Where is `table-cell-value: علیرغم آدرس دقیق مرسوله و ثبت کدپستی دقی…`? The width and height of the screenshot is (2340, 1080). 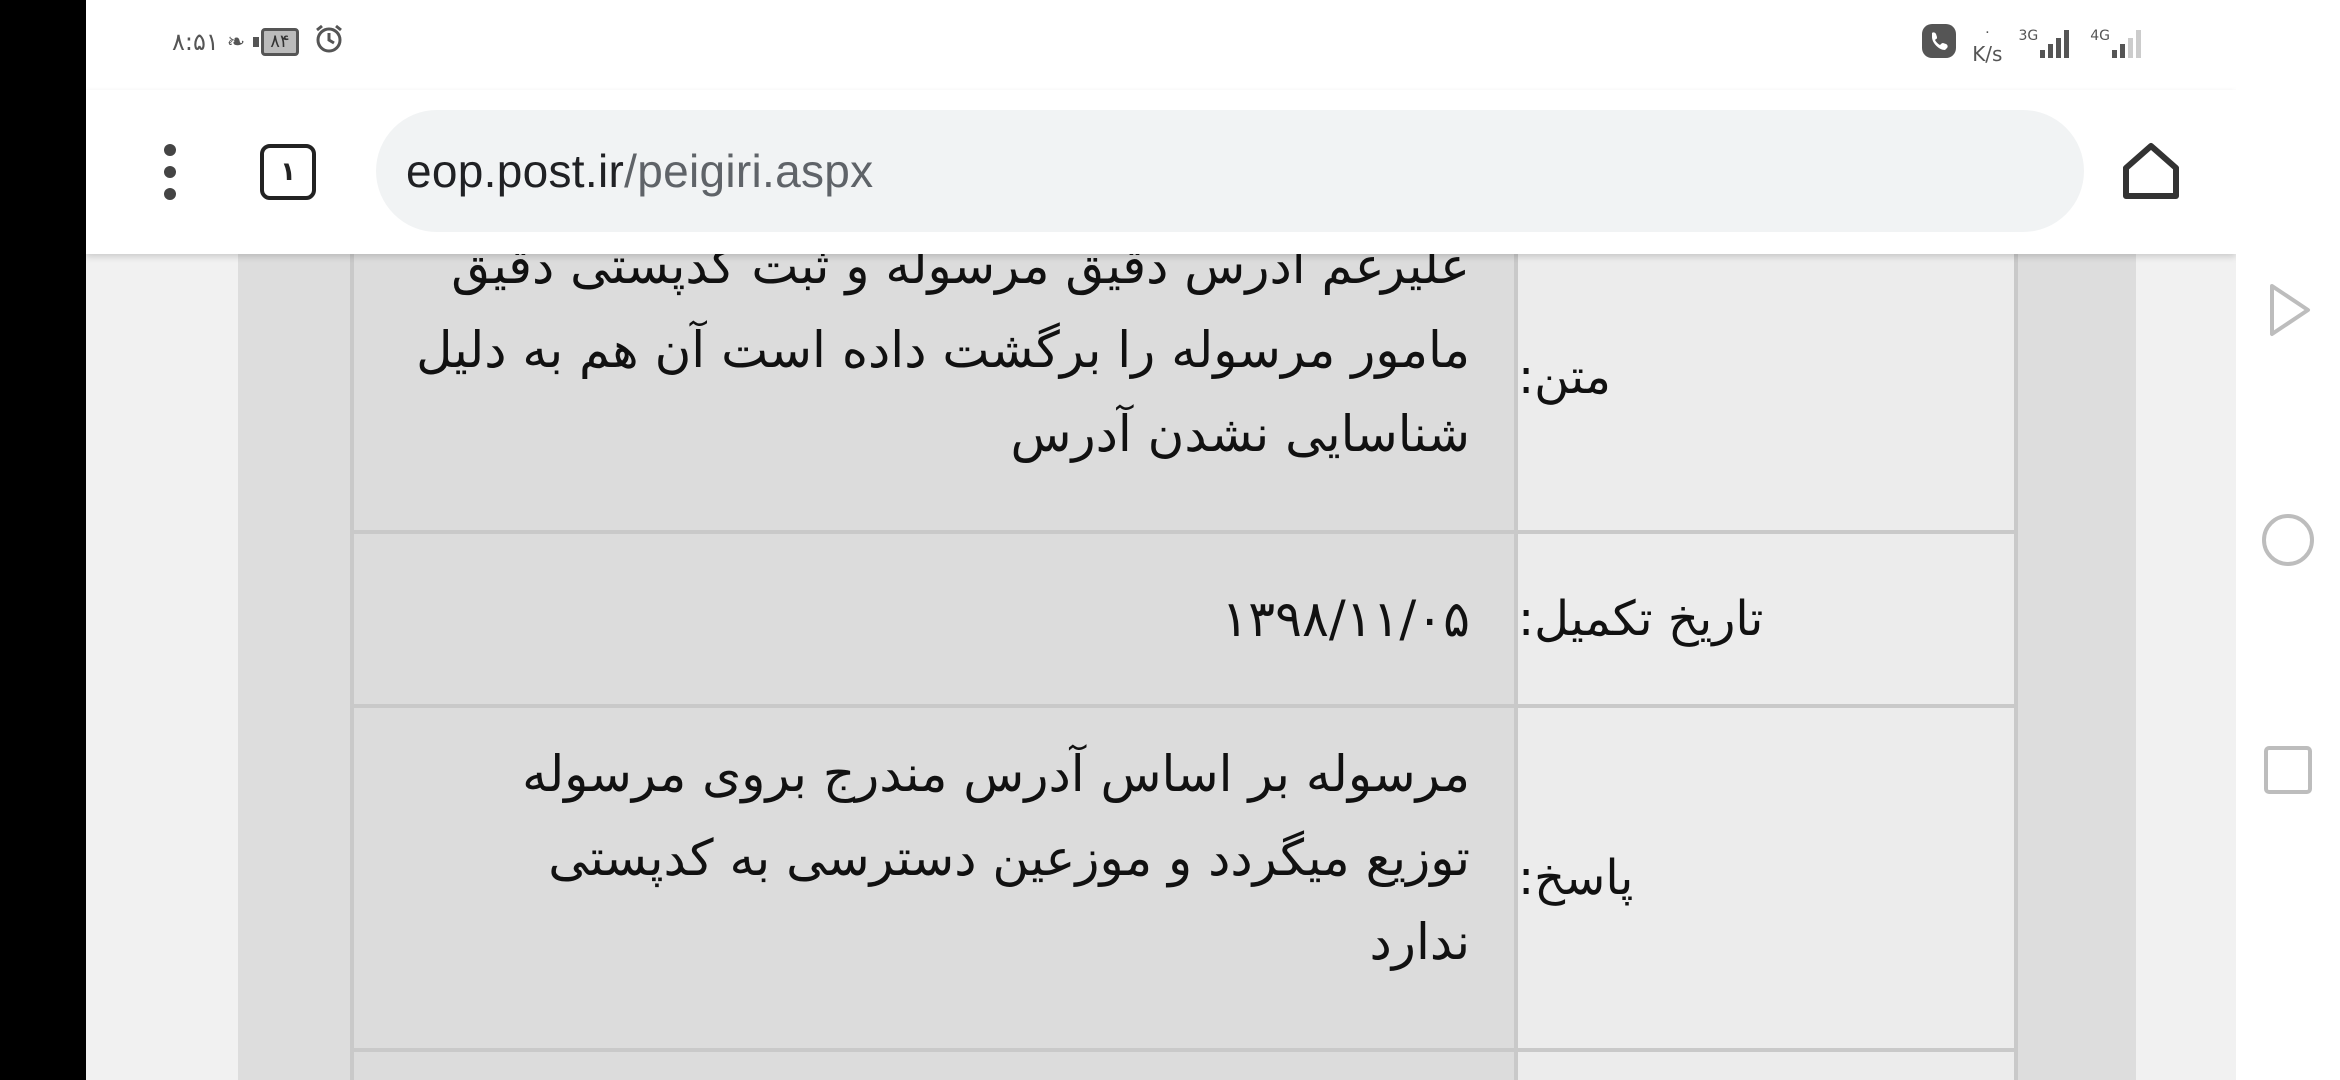
table-cell-value: علیرغم آدرس دقیق مرسوله و ثبت کدپستی دقی… is located at coordinates (932, 377).